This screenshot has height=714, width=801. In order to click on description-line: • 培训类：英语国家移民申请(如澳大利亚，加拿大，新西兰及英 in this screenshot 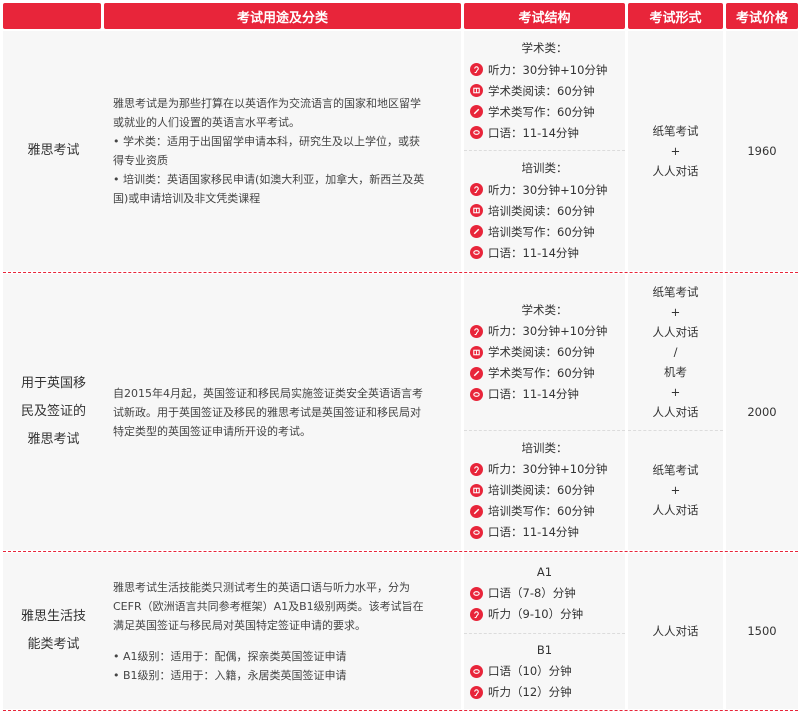, I will do `click(269, 179)`.